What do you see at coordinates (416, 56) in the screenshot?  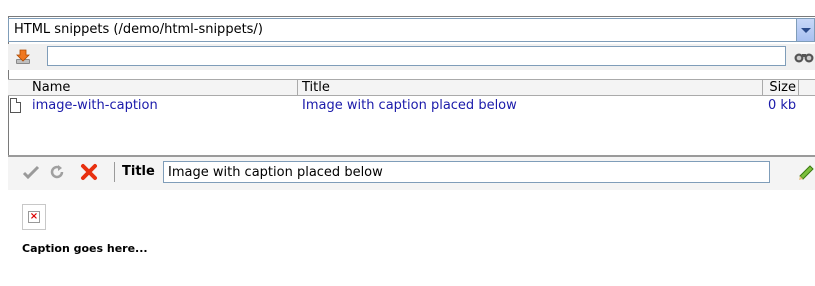 I see `search-input` at bounding box center [416, 56].